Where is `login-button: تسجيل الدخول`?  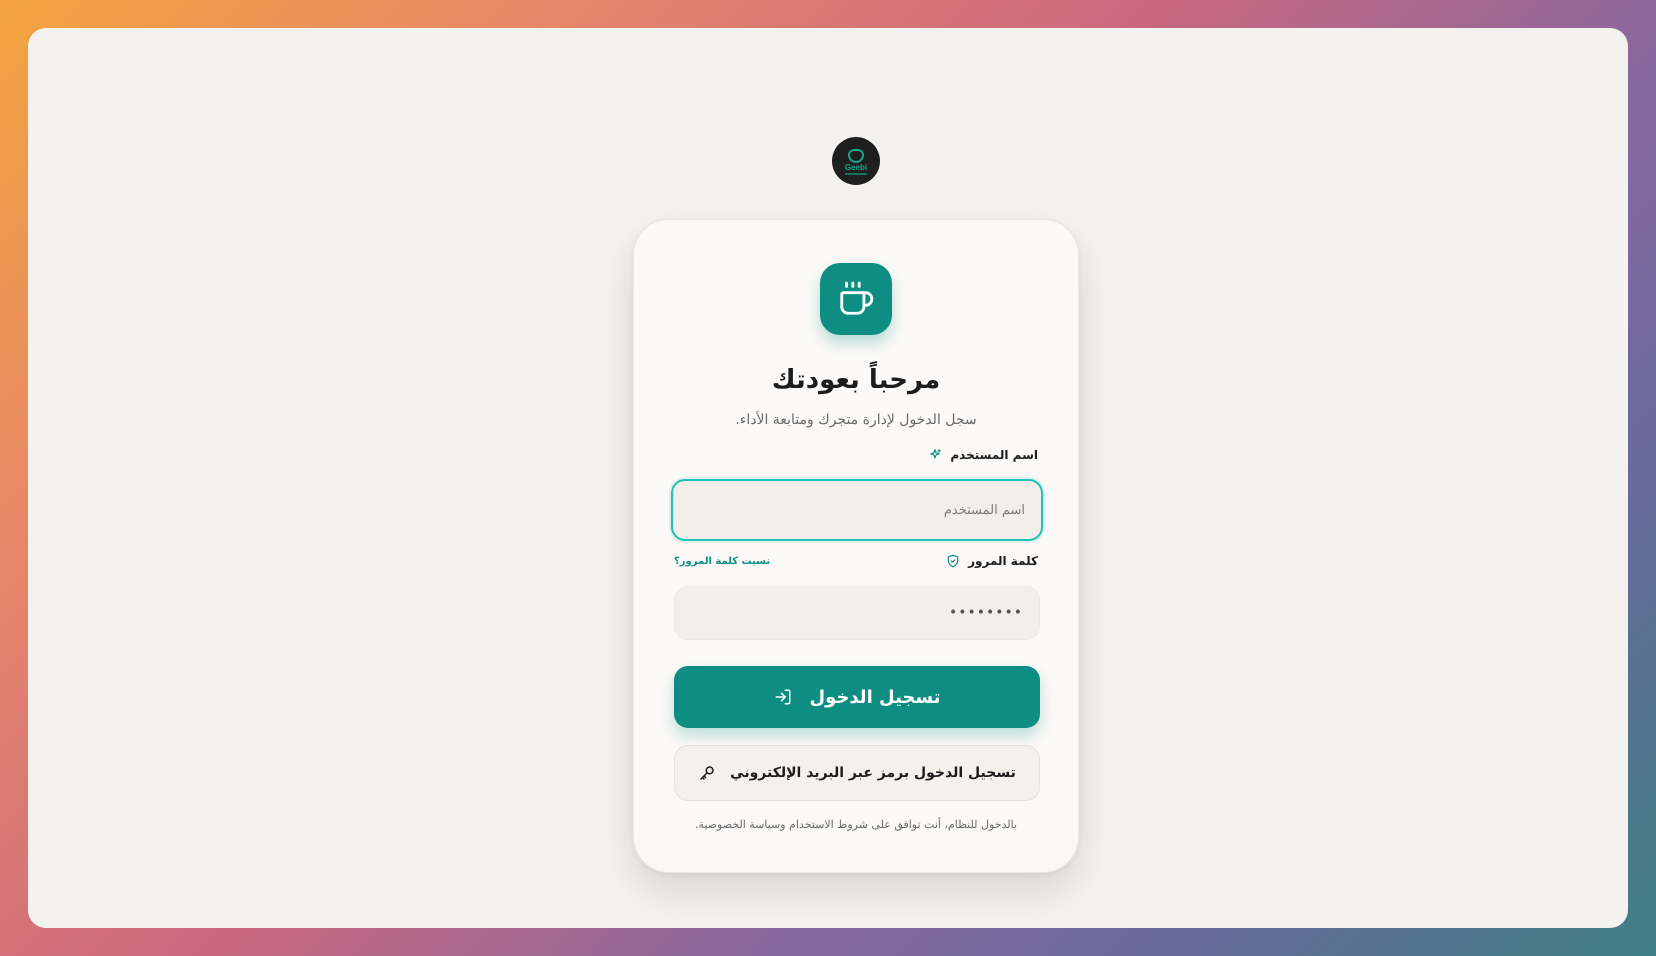
login-button: تسجيل الدخول is located at coordinates (857, 697).